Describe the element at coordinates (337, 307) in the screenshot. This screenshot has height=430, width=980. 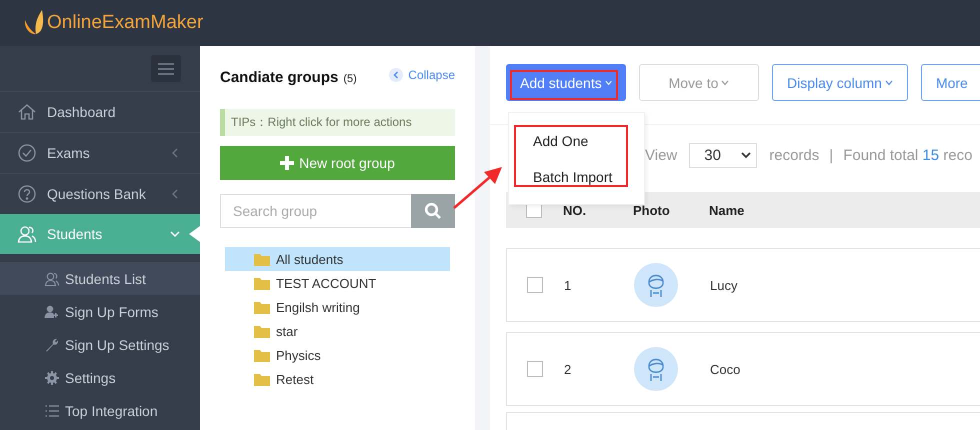
I see `tree-item: Engilsh writing` at that location.